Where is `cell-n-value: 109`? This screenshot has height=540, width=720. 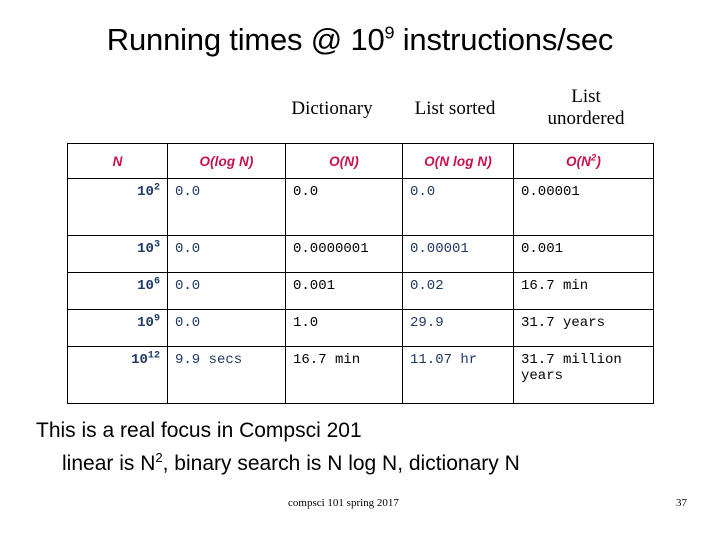
cell-n-value: 109 is located at coordinates (117, 328).